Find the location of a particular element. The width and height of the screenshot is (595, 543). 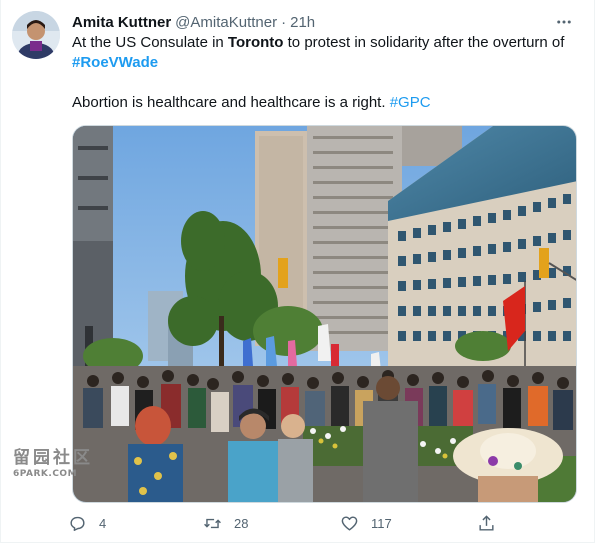

share-button is located at coordinates (486, 523).